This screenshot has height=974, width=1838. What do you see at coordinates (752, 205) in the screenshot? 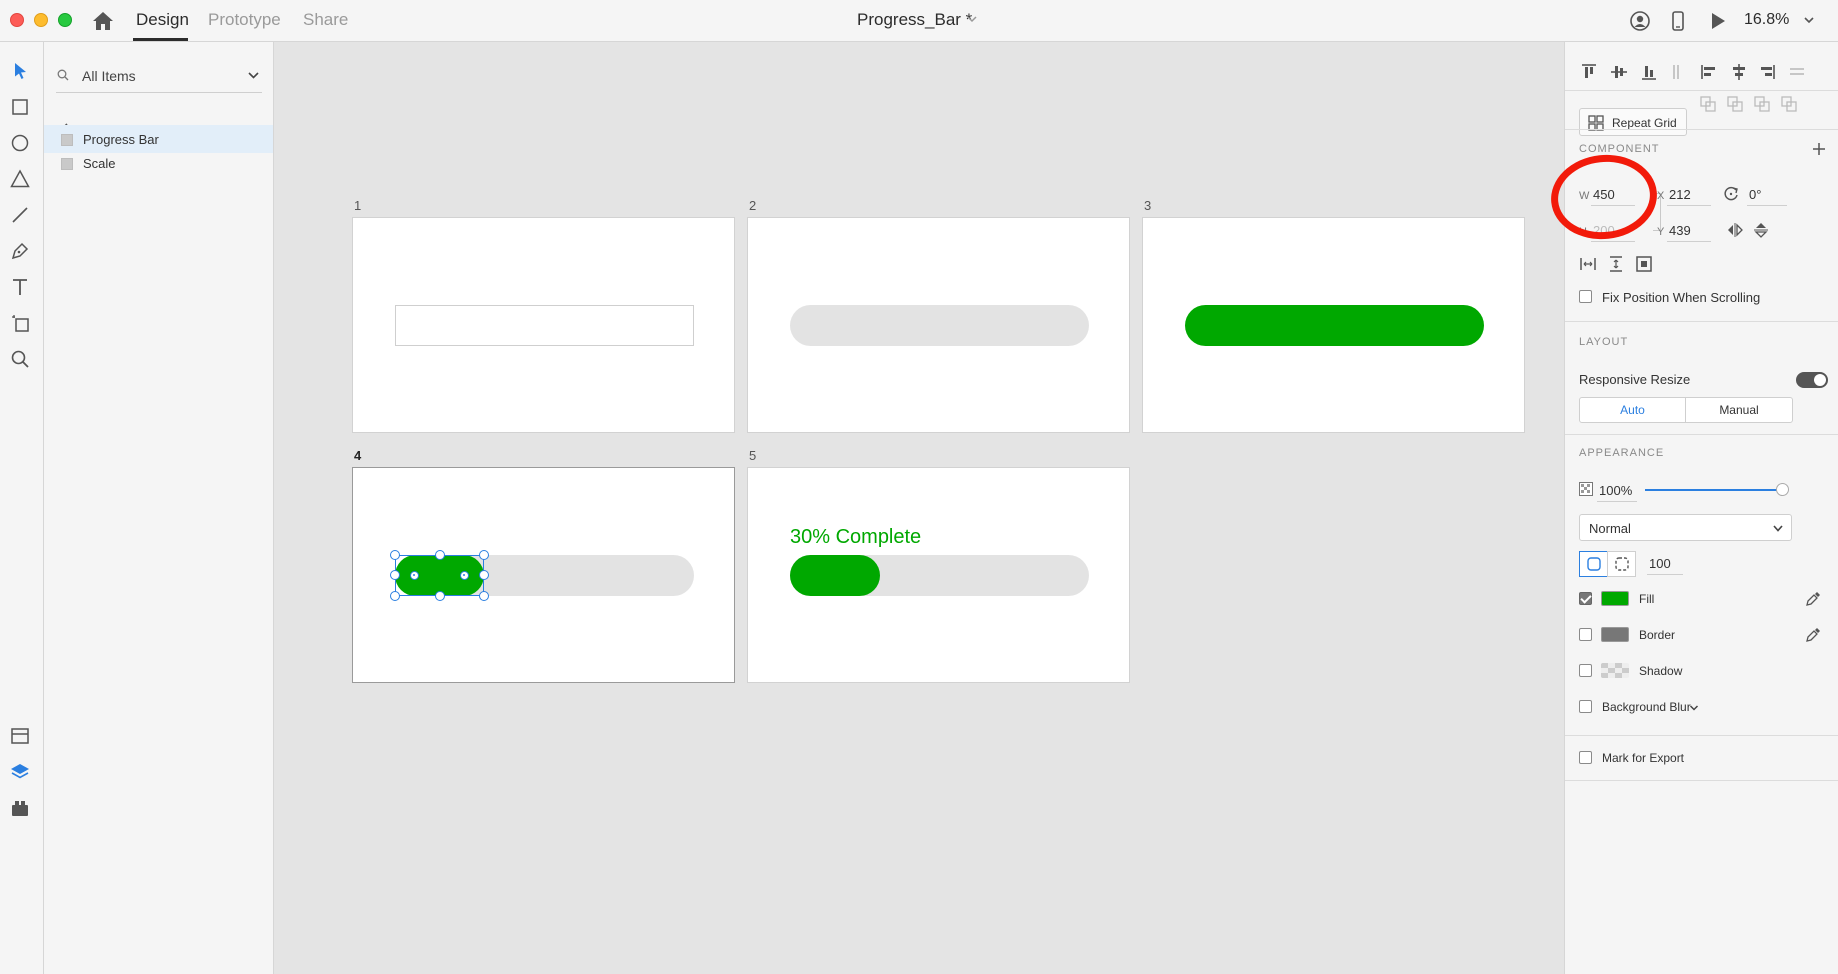
I see `artboard-label: 2` at bounding box center [752, 205].